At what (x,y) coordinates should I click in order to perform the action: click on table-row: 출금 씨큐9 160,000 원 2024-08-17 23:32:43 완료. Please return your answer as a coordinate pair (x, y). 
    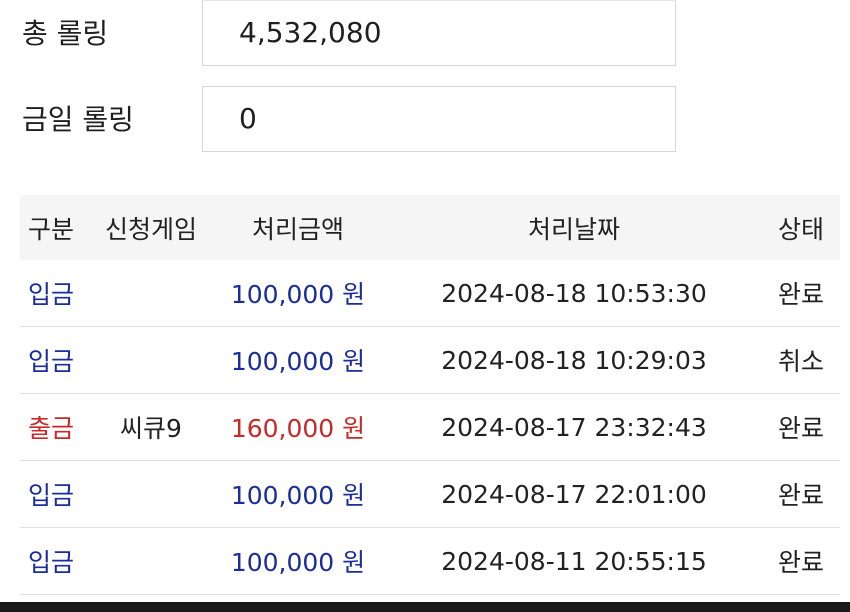
    Looking at the image, I should click on (430, 427).